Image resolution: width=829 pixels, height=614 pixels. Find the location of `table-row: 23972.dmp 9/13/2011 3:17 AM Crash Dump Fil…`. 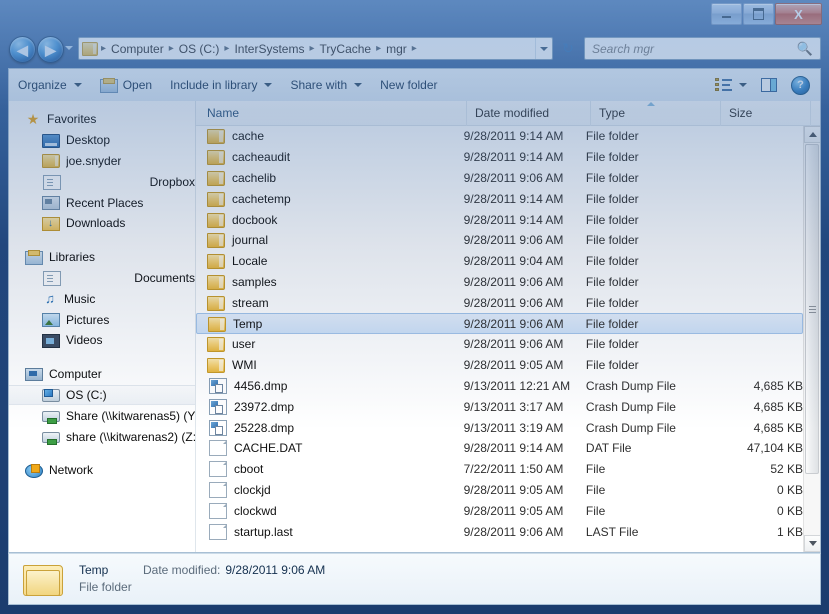

table-row: 23972.dmp 9/13/2011 3:17 AM Crash Dump Fil… is located at coordinates (499, 406).